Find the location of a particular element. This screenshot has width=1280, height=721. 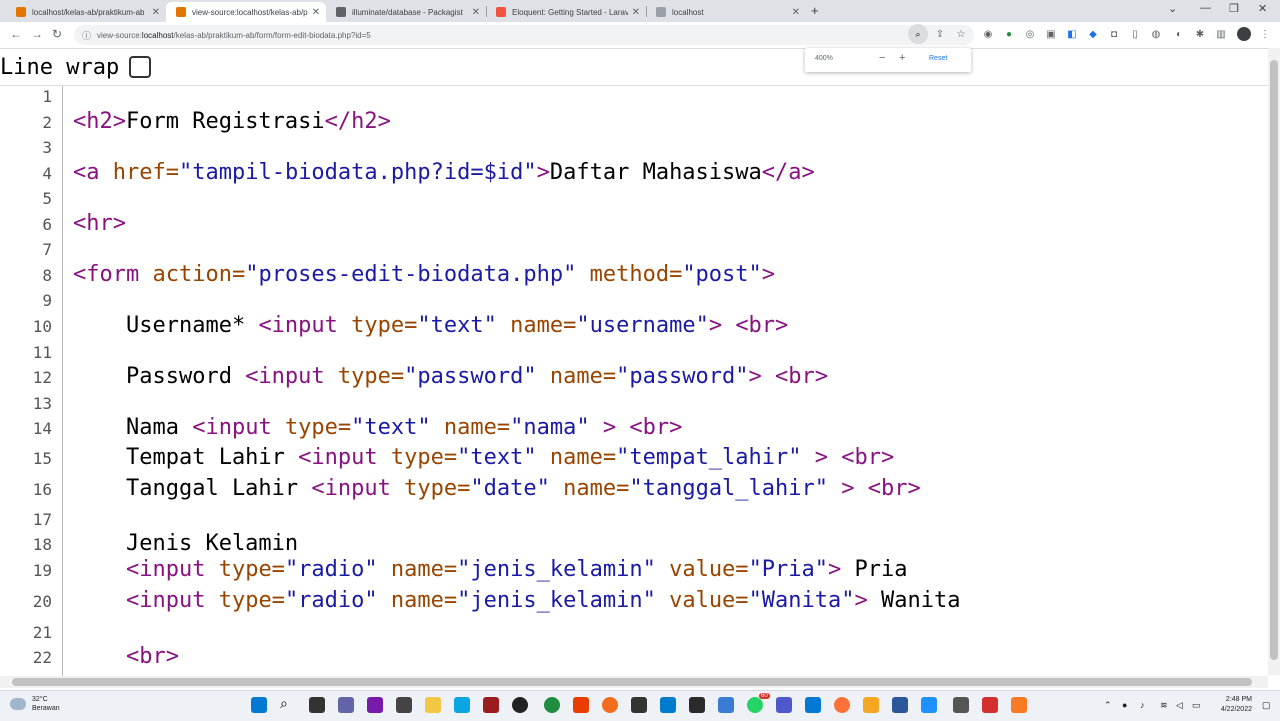

zoom-reset-button: Reset is located at coordinates (938, 58).